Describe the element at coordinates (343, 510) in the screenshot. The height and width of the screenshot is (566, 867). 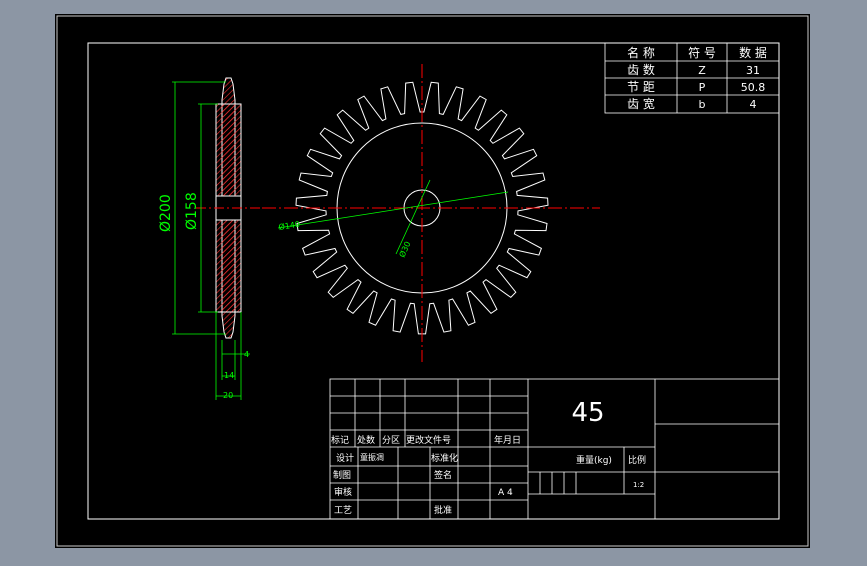
I see `process-label: 工艺` at that location.